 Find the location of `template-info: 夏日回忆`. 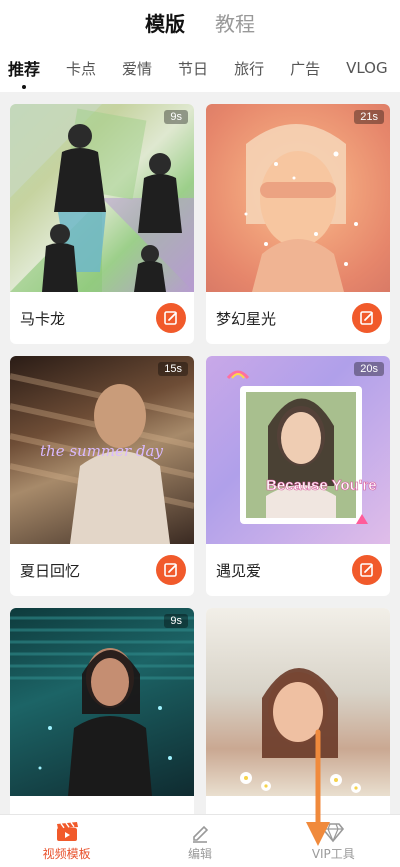

template-info: 夏日回忆 is located at coordinates (102, 570).